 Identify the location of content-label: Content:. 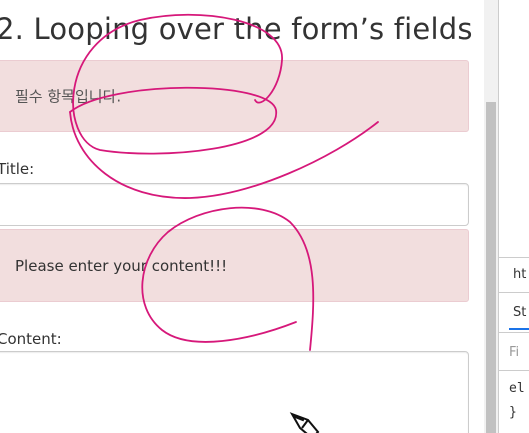
(31, 339).